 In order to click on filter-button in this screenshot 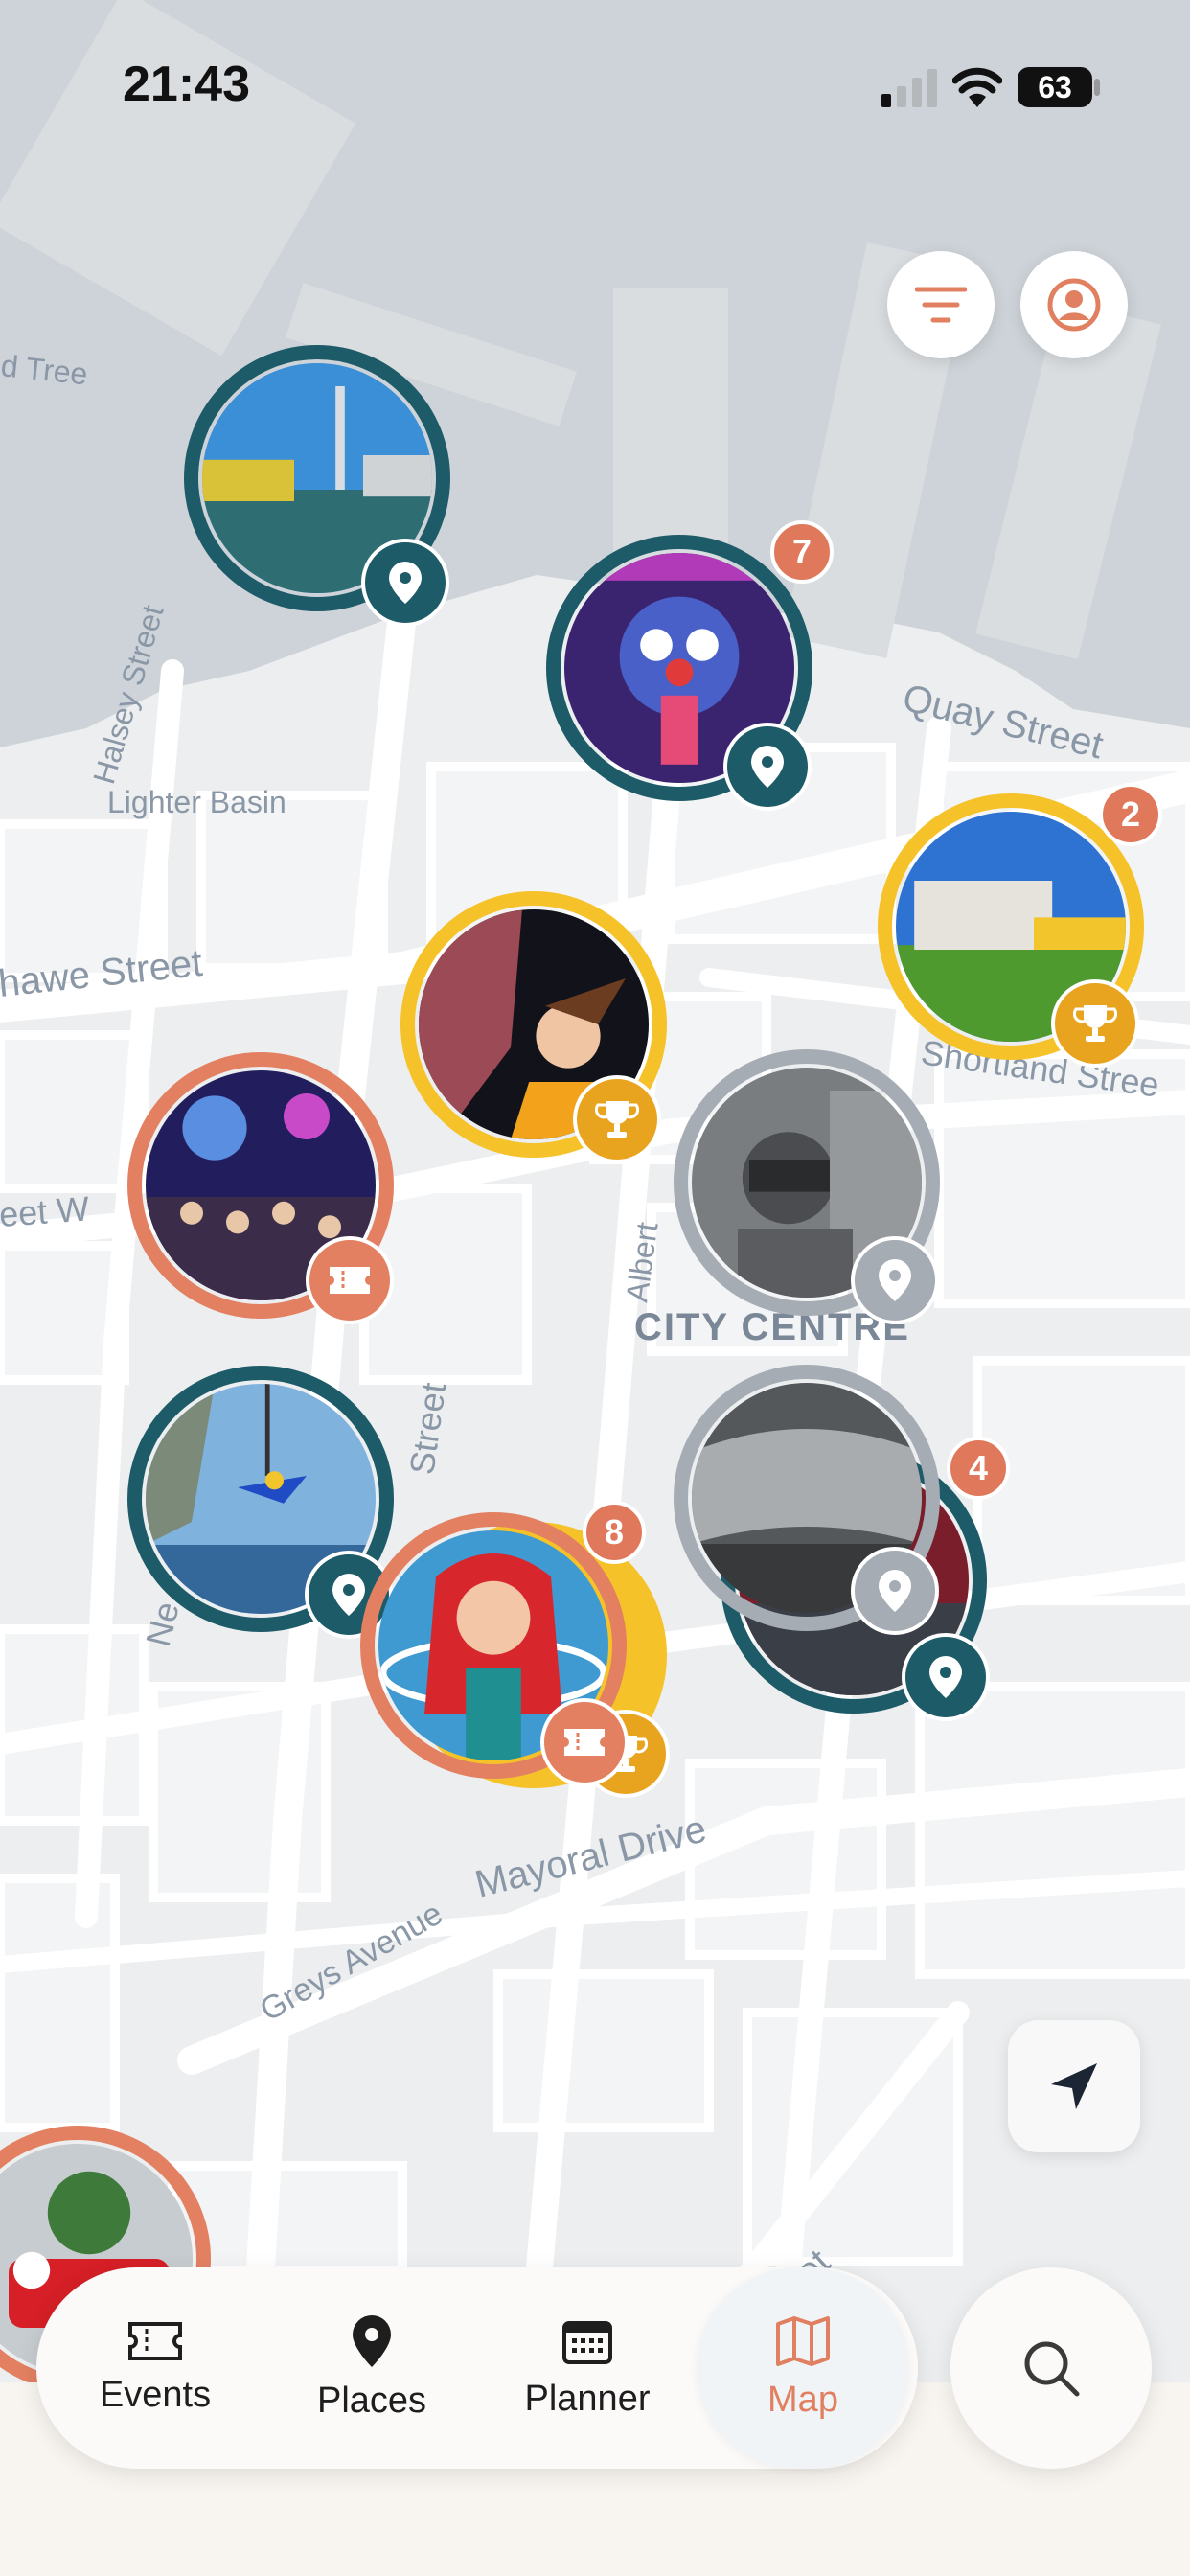, I will do `click(941, 304)`.